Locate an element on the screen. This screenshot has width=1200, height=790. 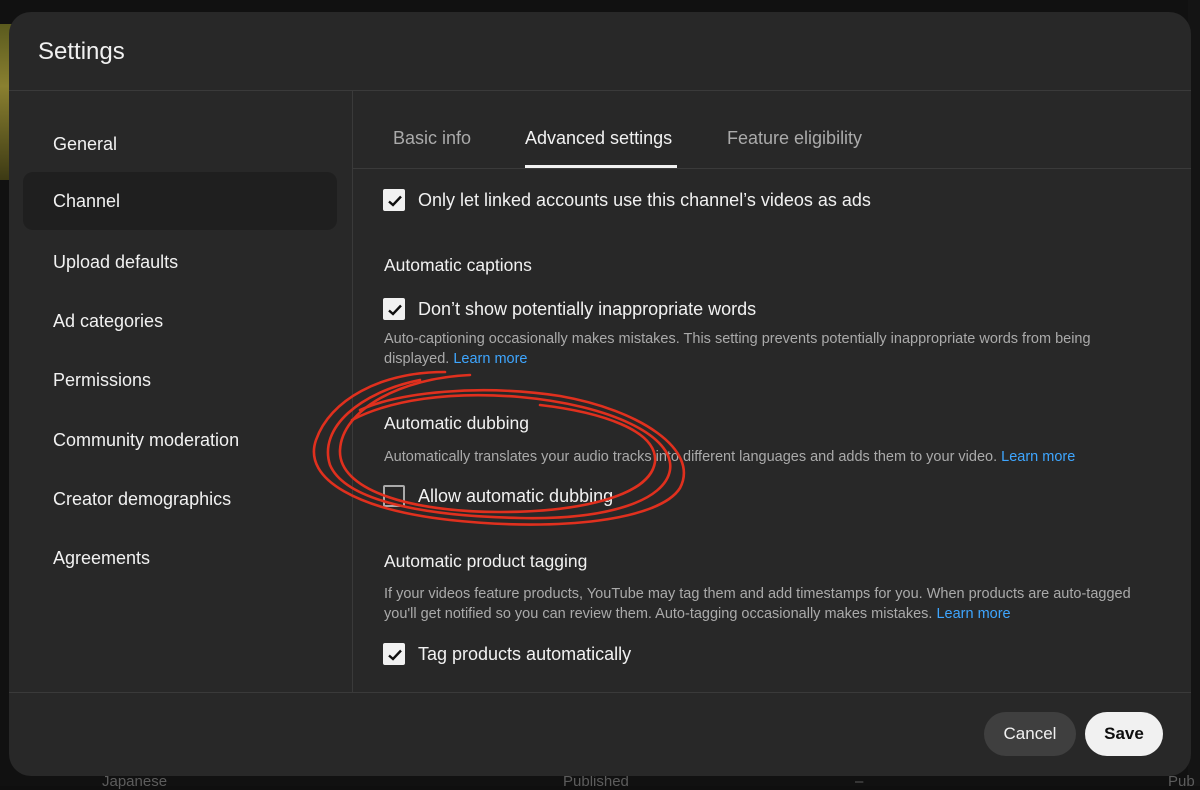
automatic-dubbing-checkbox is located at coordinates (394, 496).